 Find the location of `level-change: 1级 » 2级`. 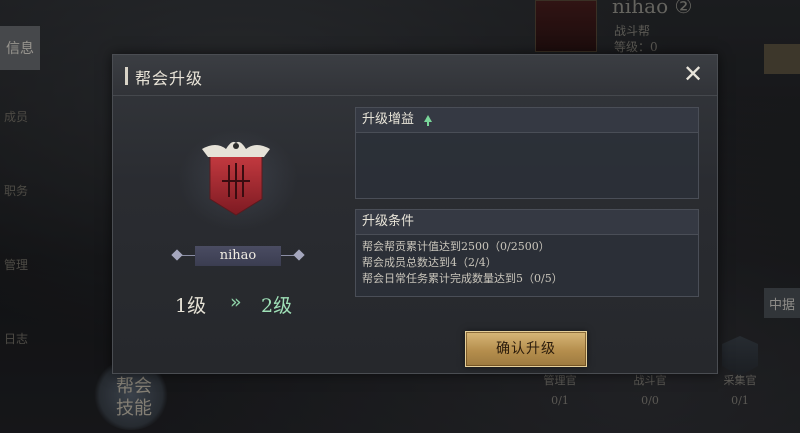

level-change: 1级 » 2级 is located at coordinates (240, 305).